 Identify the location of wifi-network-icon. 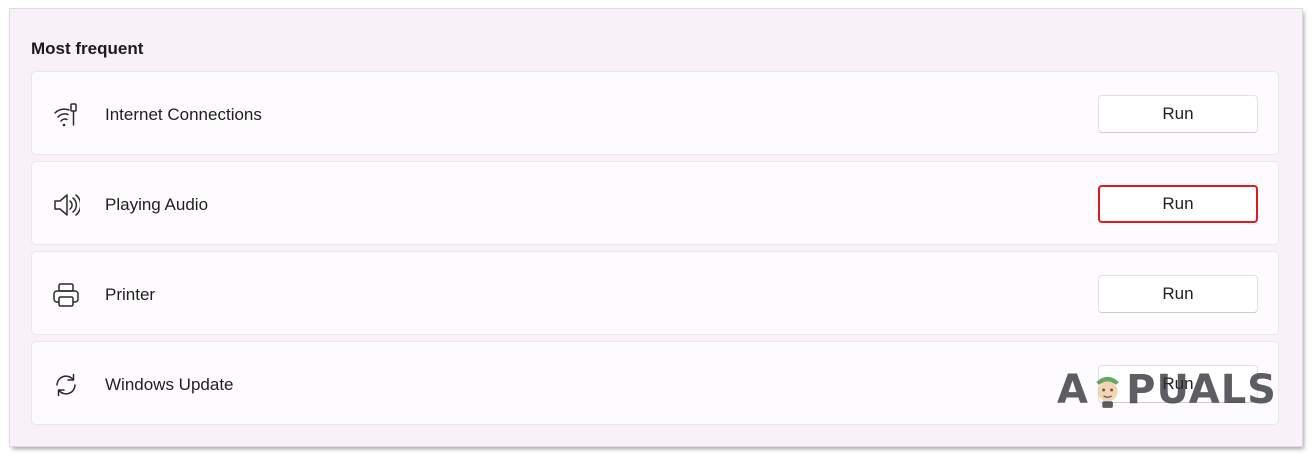
(66, 115).